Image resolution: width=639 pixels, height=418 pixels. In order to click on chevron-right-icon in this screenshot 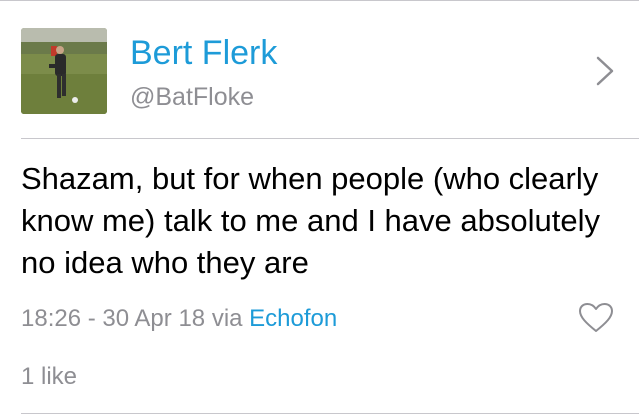, I will do `click(605, 71)`.